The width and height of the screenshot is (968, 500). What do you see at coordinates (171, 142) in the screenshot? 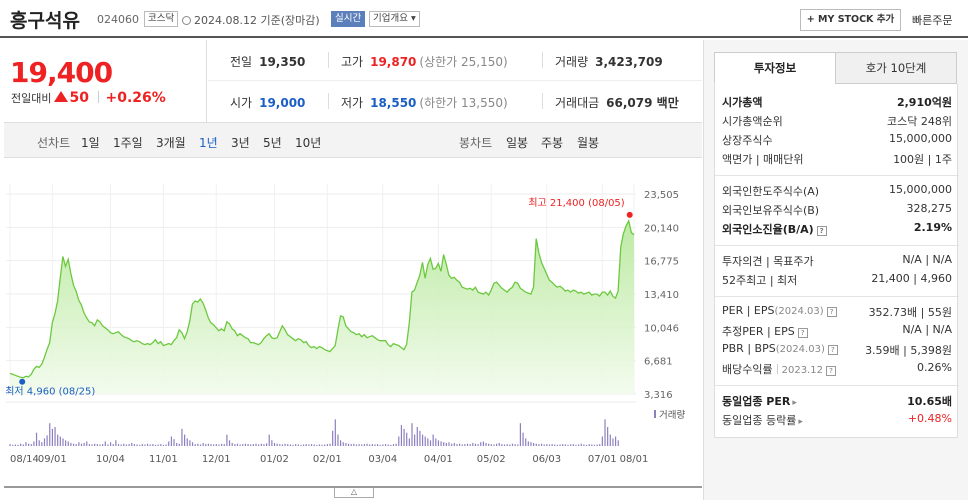
I see `period-3m: 3개월` at bounding box center [171, 142].